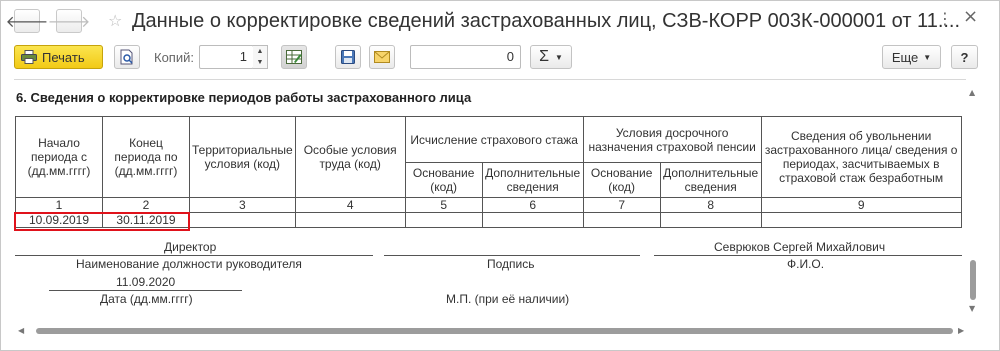 The image size is (1000, 351). Describe the element at coordinates (146, 157) in the screenshot. I see `header-end: Конец периода по (дд.мм.гггг)` at that location.